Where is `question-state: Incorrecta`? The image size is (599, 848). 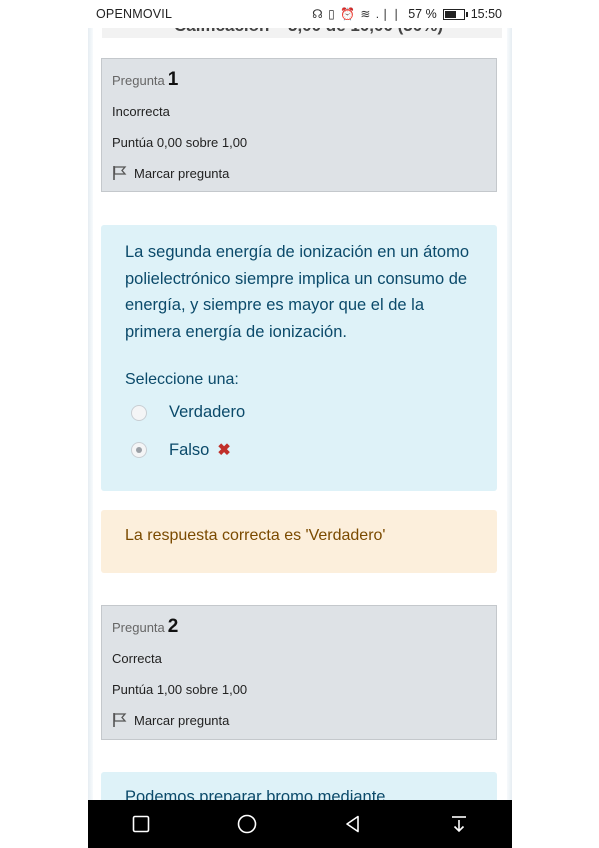
question-state: Incorrecta is located at coordinates (141, 111).